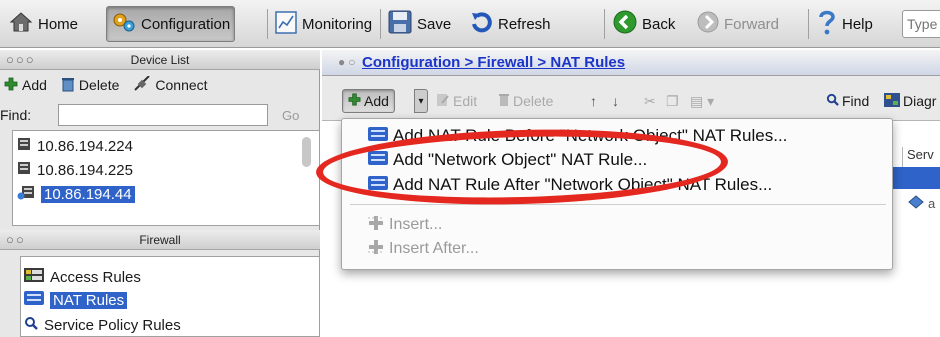  I want to click on cut-button: ✂, so click(650, 101).